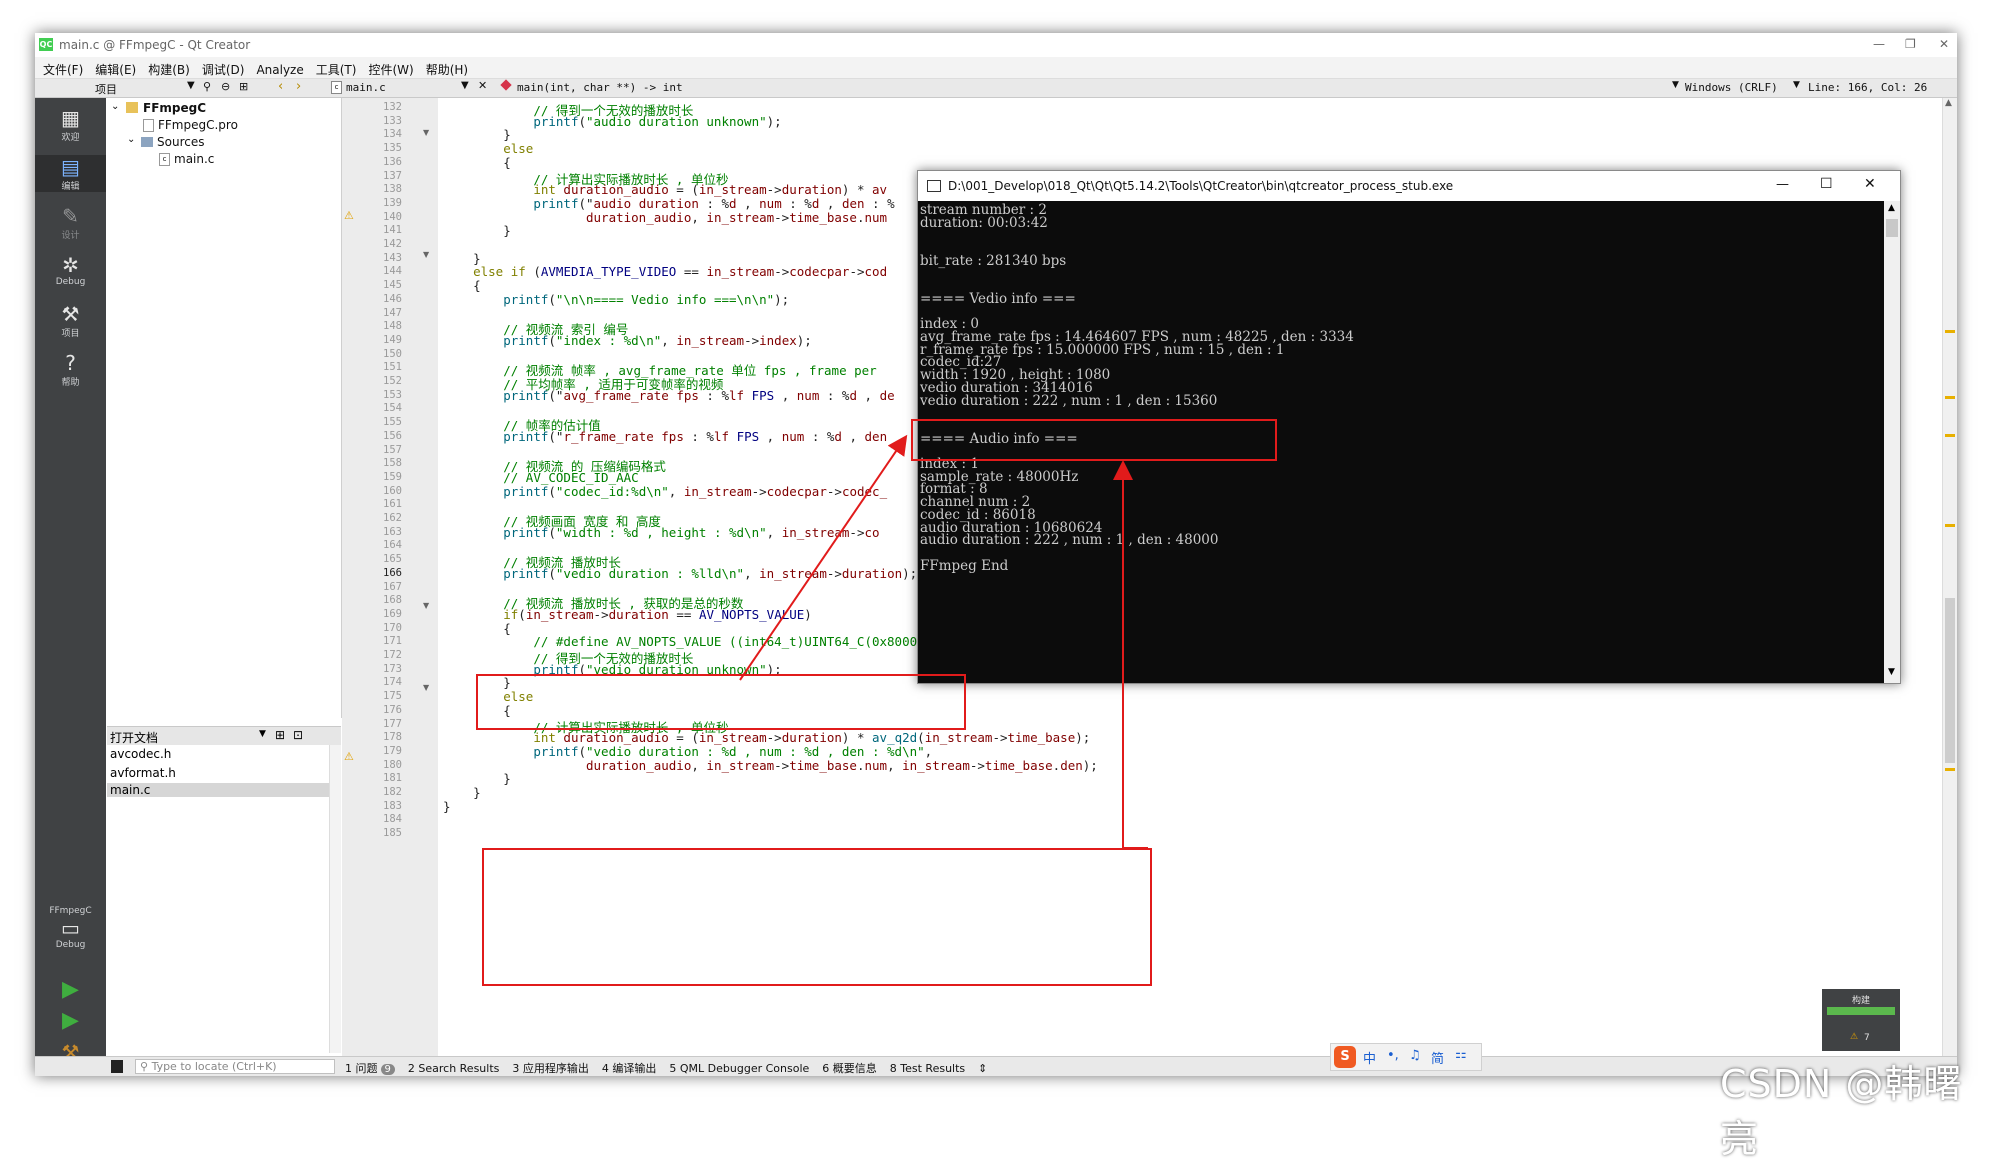 This screenshot has width=1990, height=1163. Describe the element at coordinates (1841, 1111) in the screenshot. I see `csdn-watermark: CSDN @韩曙亮` at that location.